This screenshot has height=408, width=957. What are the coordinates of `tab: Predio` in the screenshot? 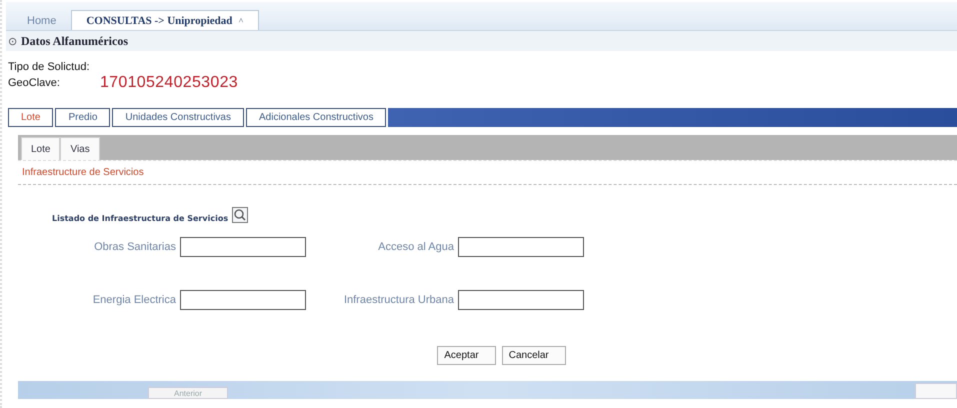 It's located at (82, 117).